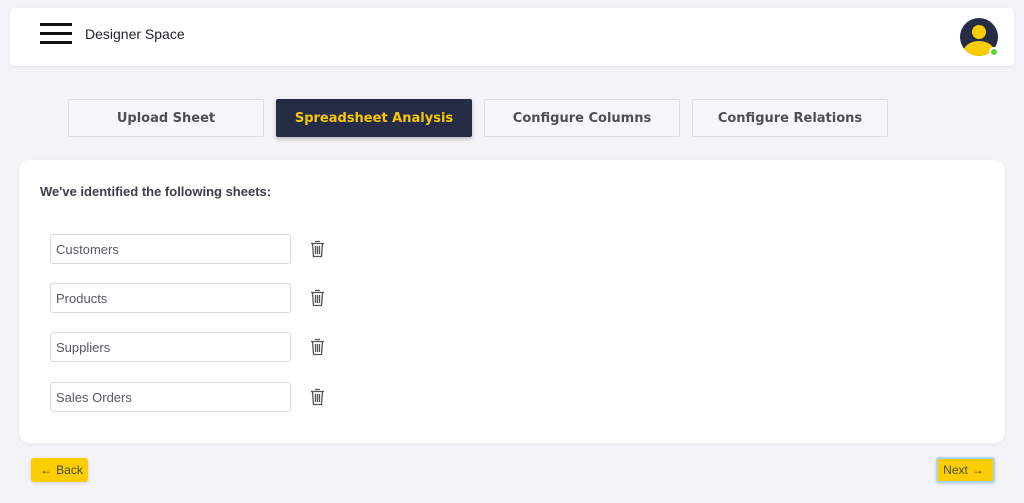 The height and width of the screenshot is (503, 1024). Describe the element at coordinates (582, 118) in the screenshot. I see `tab-configure-columns: Configure Columns` at that location.